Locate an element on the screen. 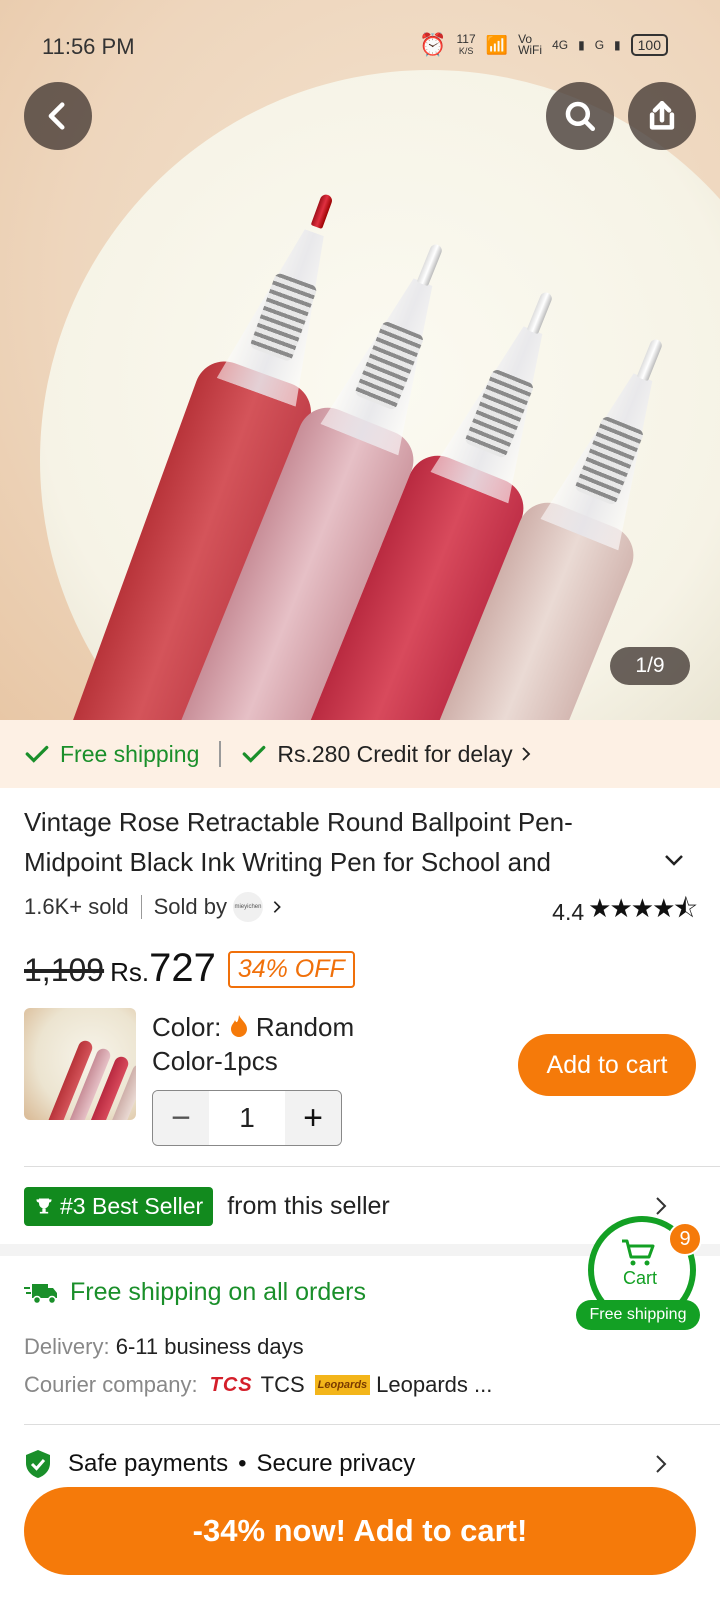 The image size is (720, 1600). variant-selector: Color: Random Color-1pcs is located at coordinates (282, 1044).